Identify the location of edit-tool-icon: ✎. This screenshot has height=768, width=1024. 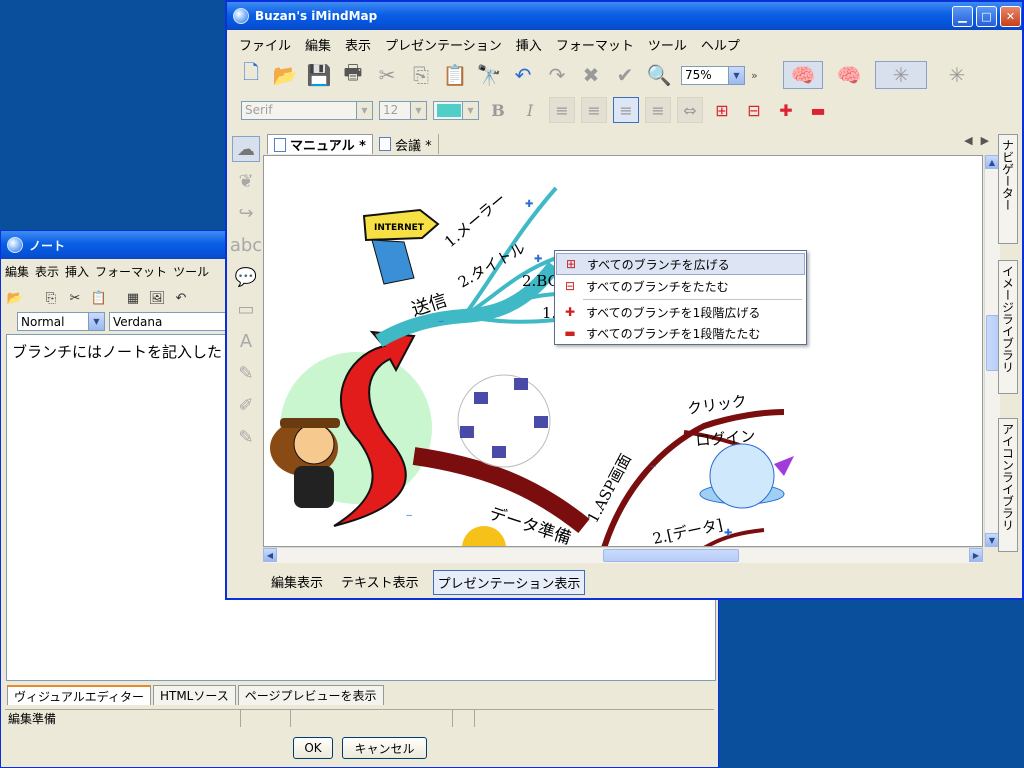
(246, 437).